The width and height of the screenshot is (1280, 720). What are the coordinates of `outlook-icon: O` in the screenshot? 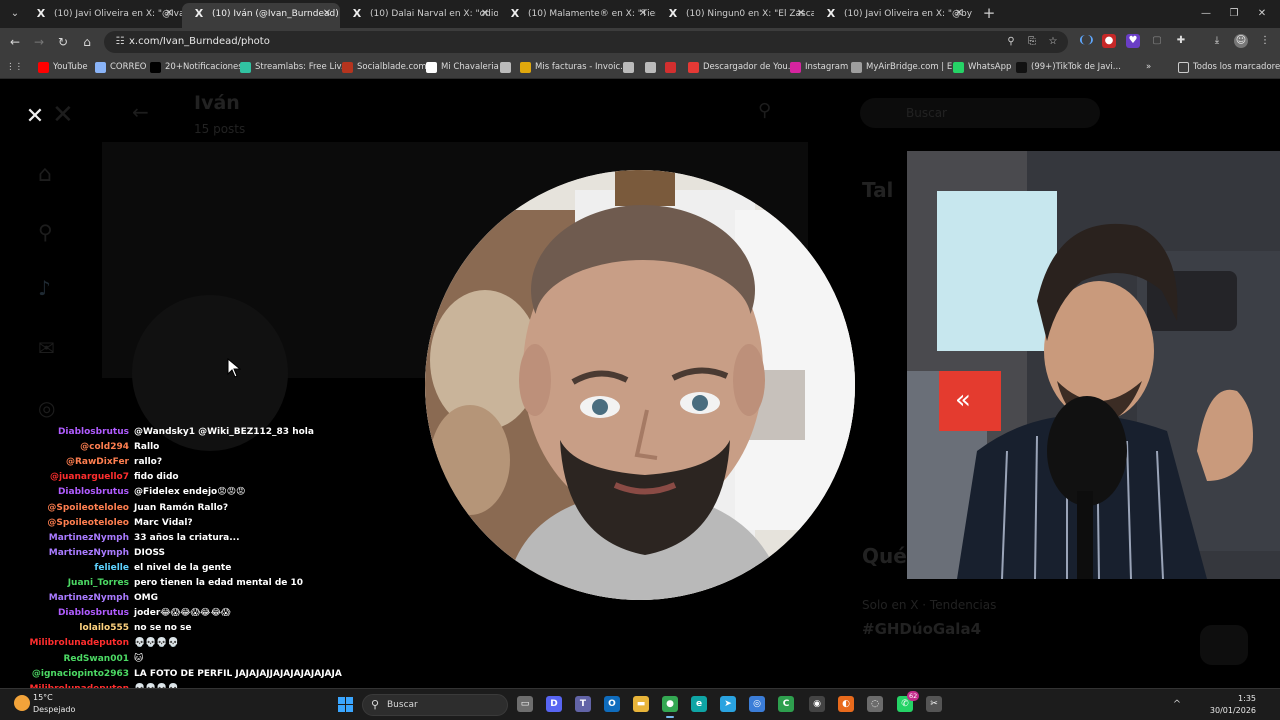 It's located at (612, 704).